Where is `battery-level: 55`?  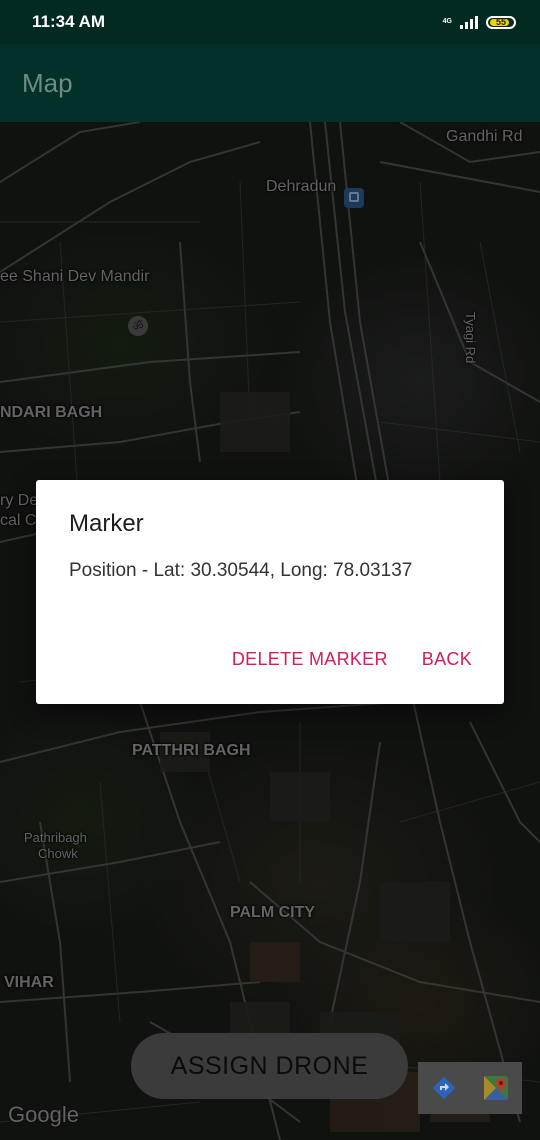
battery-level: 55 is located at coordinates (500, 22).